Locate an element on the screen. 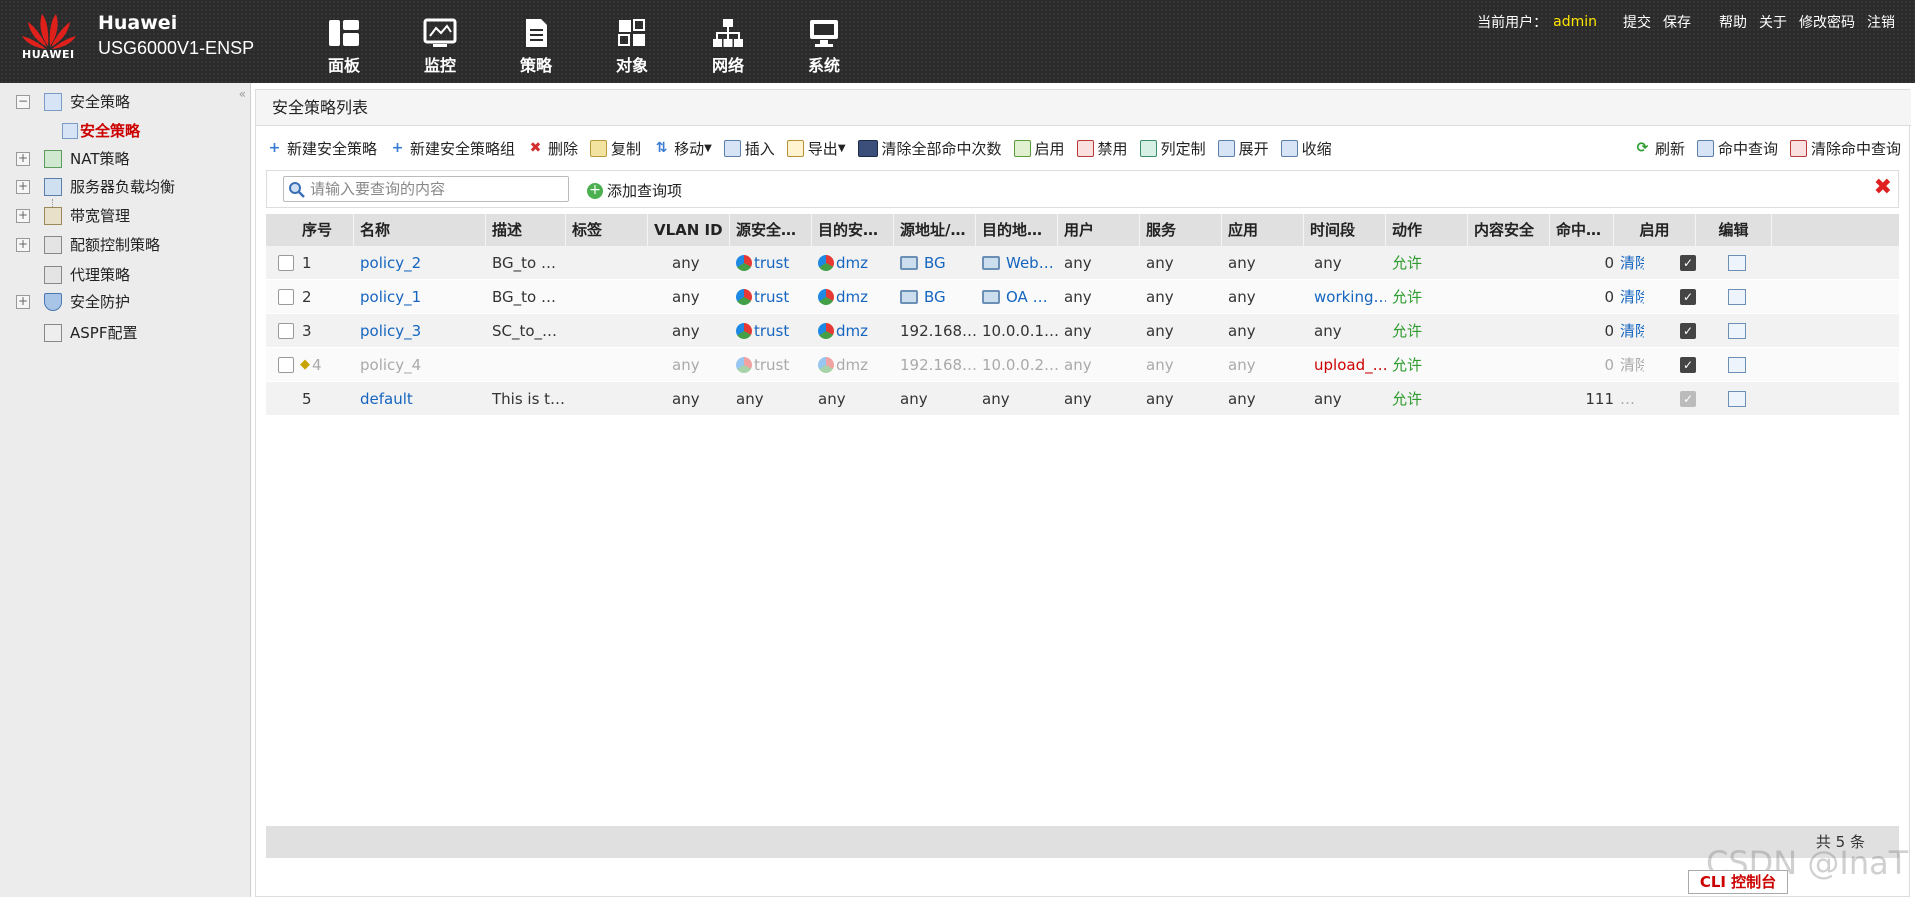 The image size is (1915, 897). col-app: 应用 is located at coordinates (1263, 230).